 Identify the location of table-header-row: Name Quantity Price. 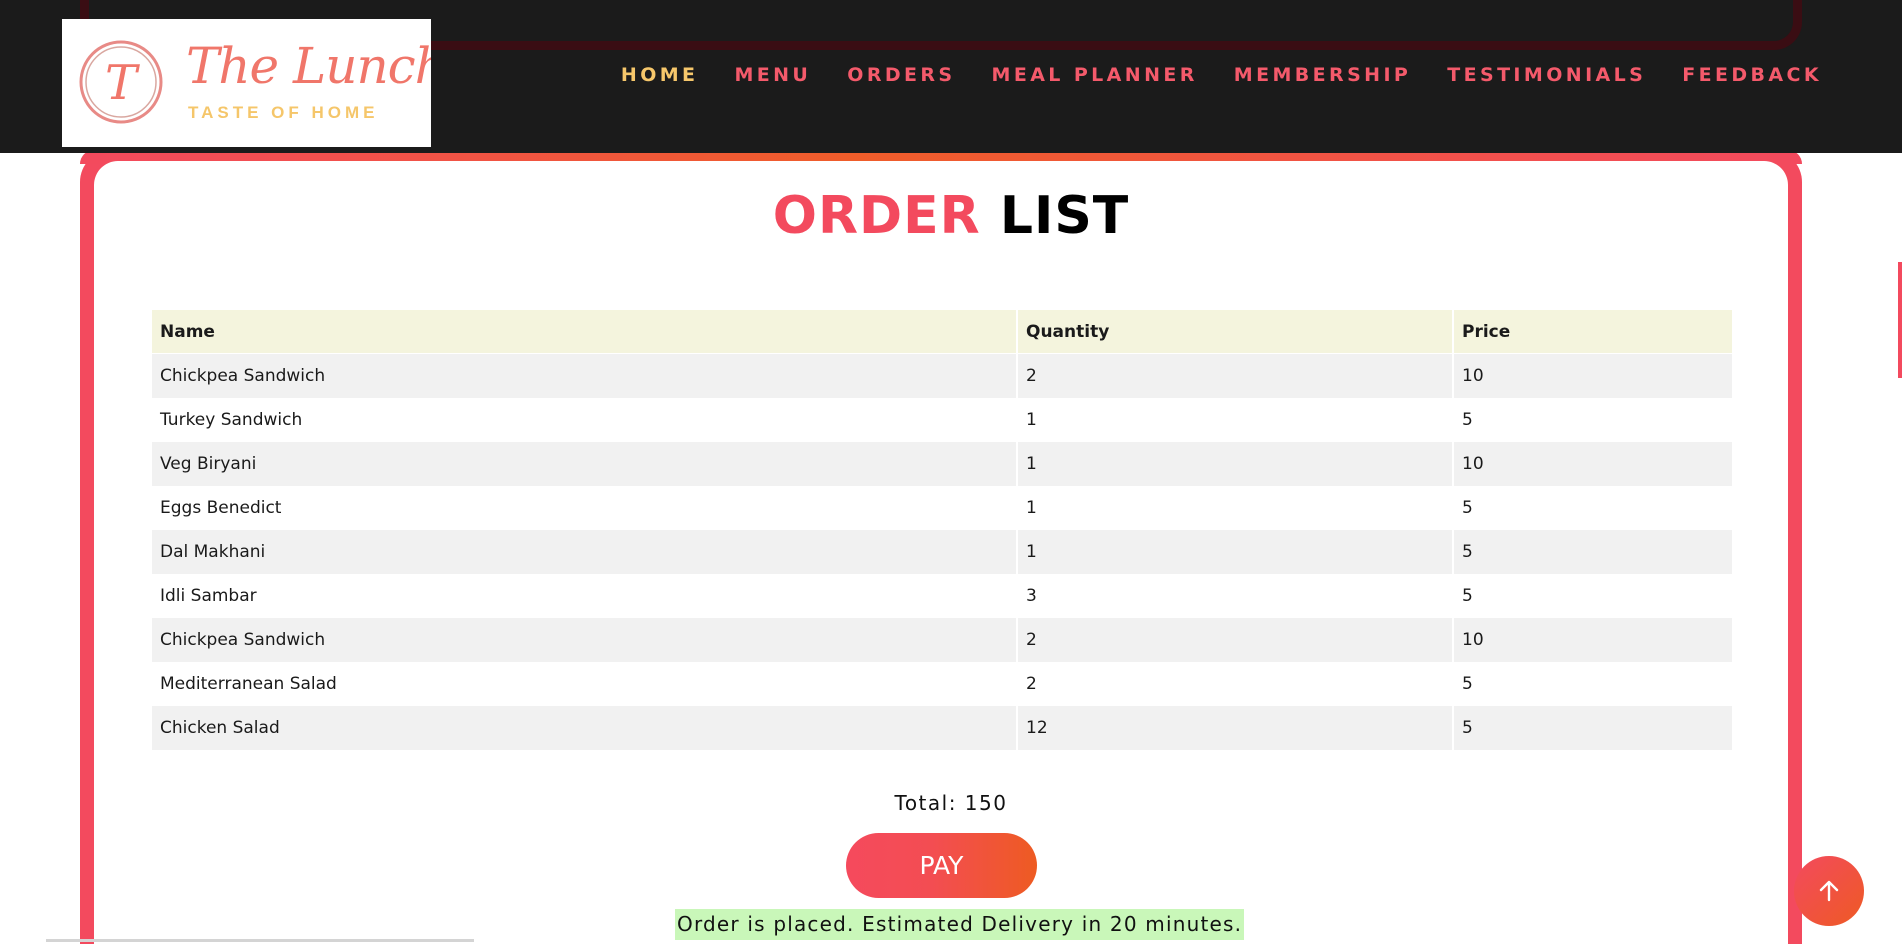
(942, 332).